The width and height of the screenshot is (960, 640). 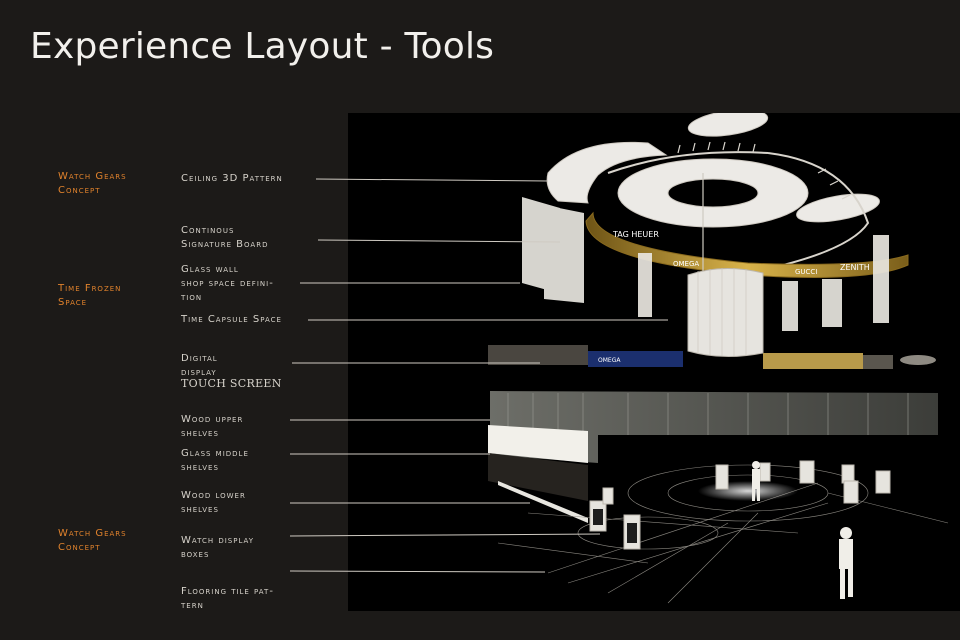 I want to click on leader-watchbox, so click(x=445, y=535).